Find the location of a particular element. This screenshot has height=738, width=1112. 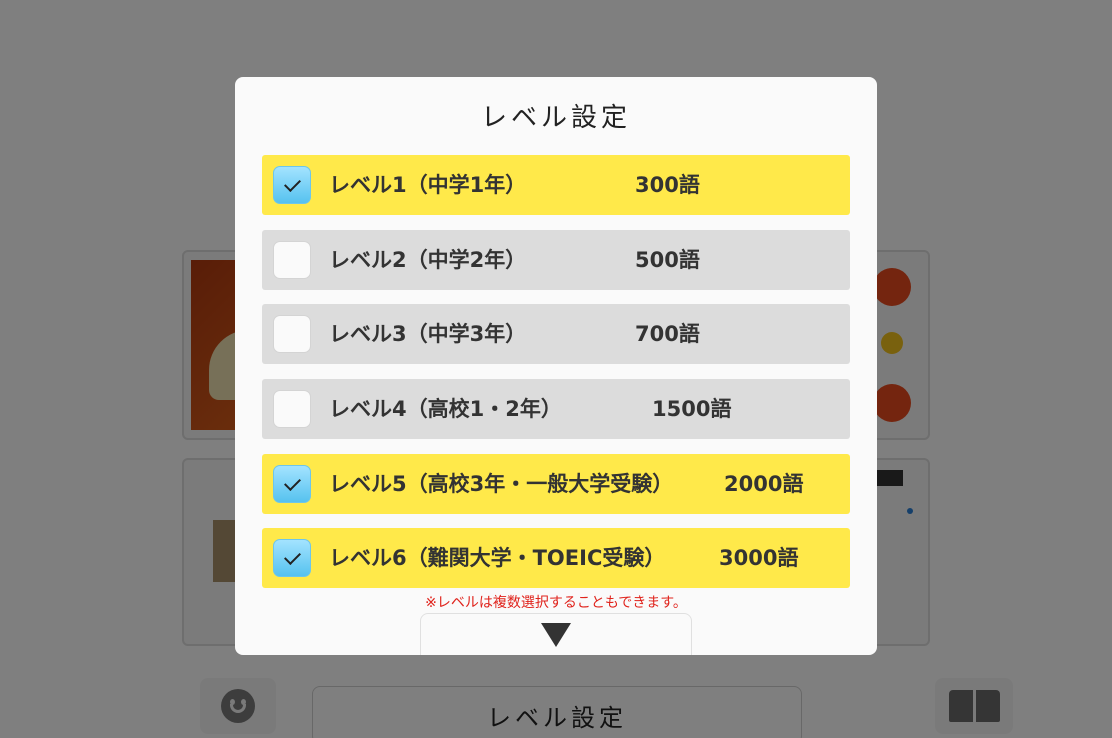

level-label: レベル5（高校3年・一般大学受験） is located at coordinates (501, 484).